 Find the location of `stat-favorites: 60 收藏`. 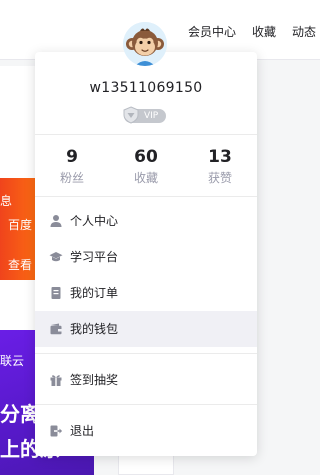

stat-favorites: 60 收藏 is located at coordinates (146, 166).